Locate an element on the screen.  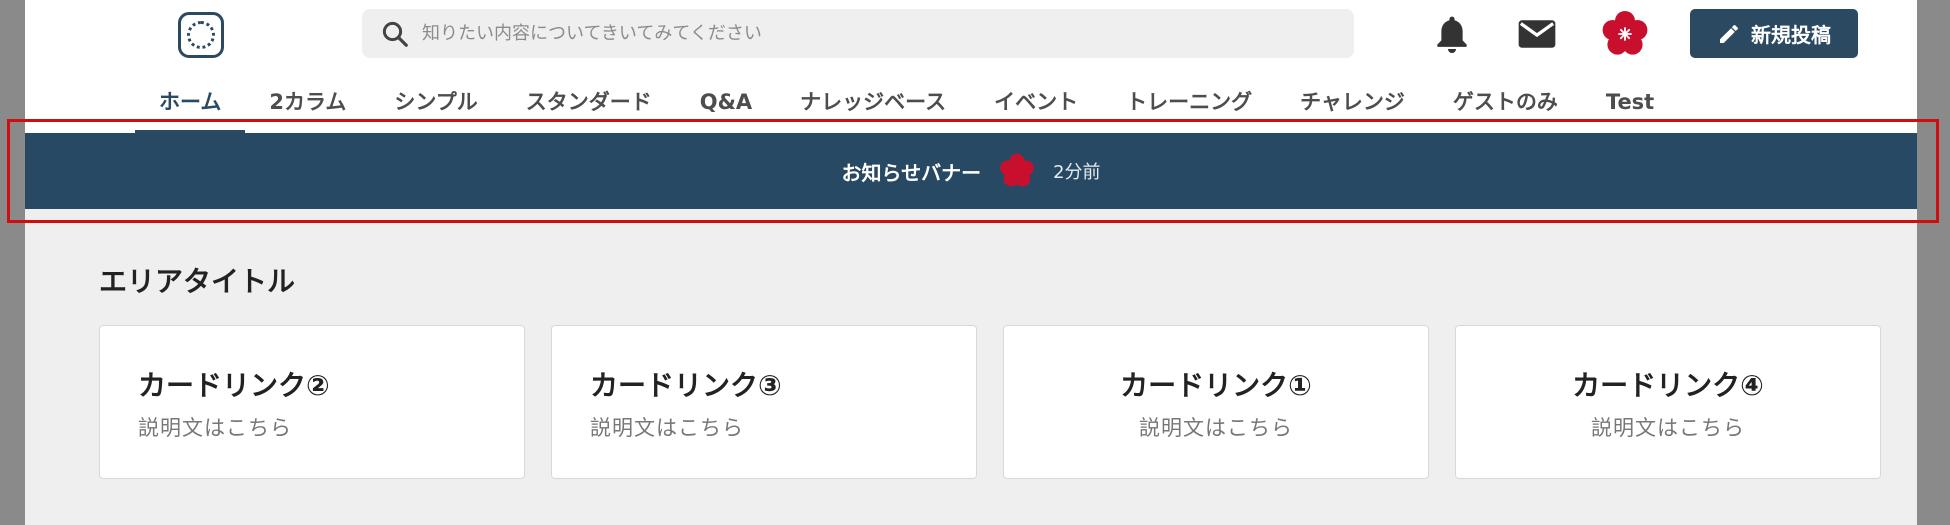
pencil-icon is located at coordinates (1729, 33).